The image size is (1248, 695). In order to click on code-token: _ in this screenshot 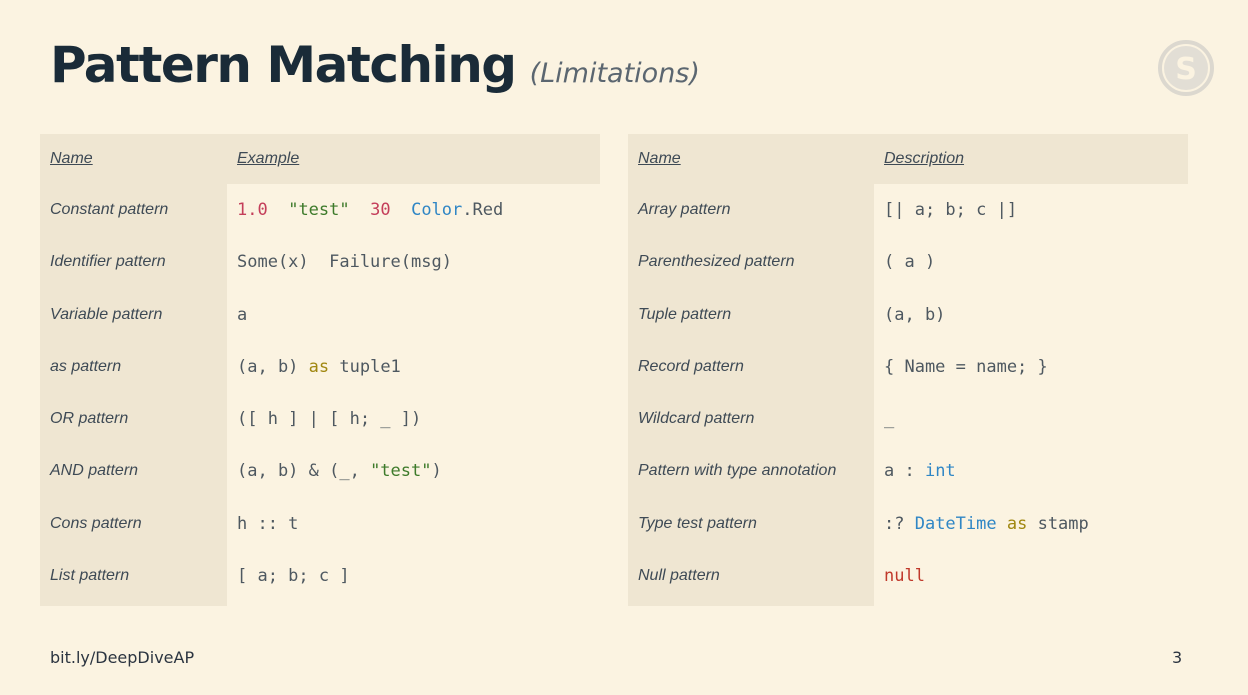, I will do `click(889, 419)`.